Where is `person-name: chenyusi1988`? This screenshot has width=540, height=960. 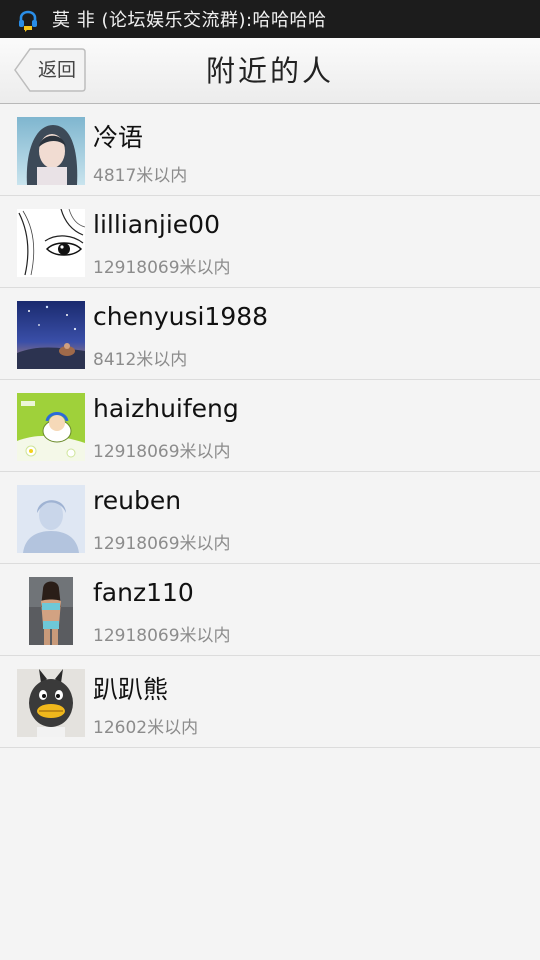 person-name: chenyusi1988 is located at coordinates (181, 316).